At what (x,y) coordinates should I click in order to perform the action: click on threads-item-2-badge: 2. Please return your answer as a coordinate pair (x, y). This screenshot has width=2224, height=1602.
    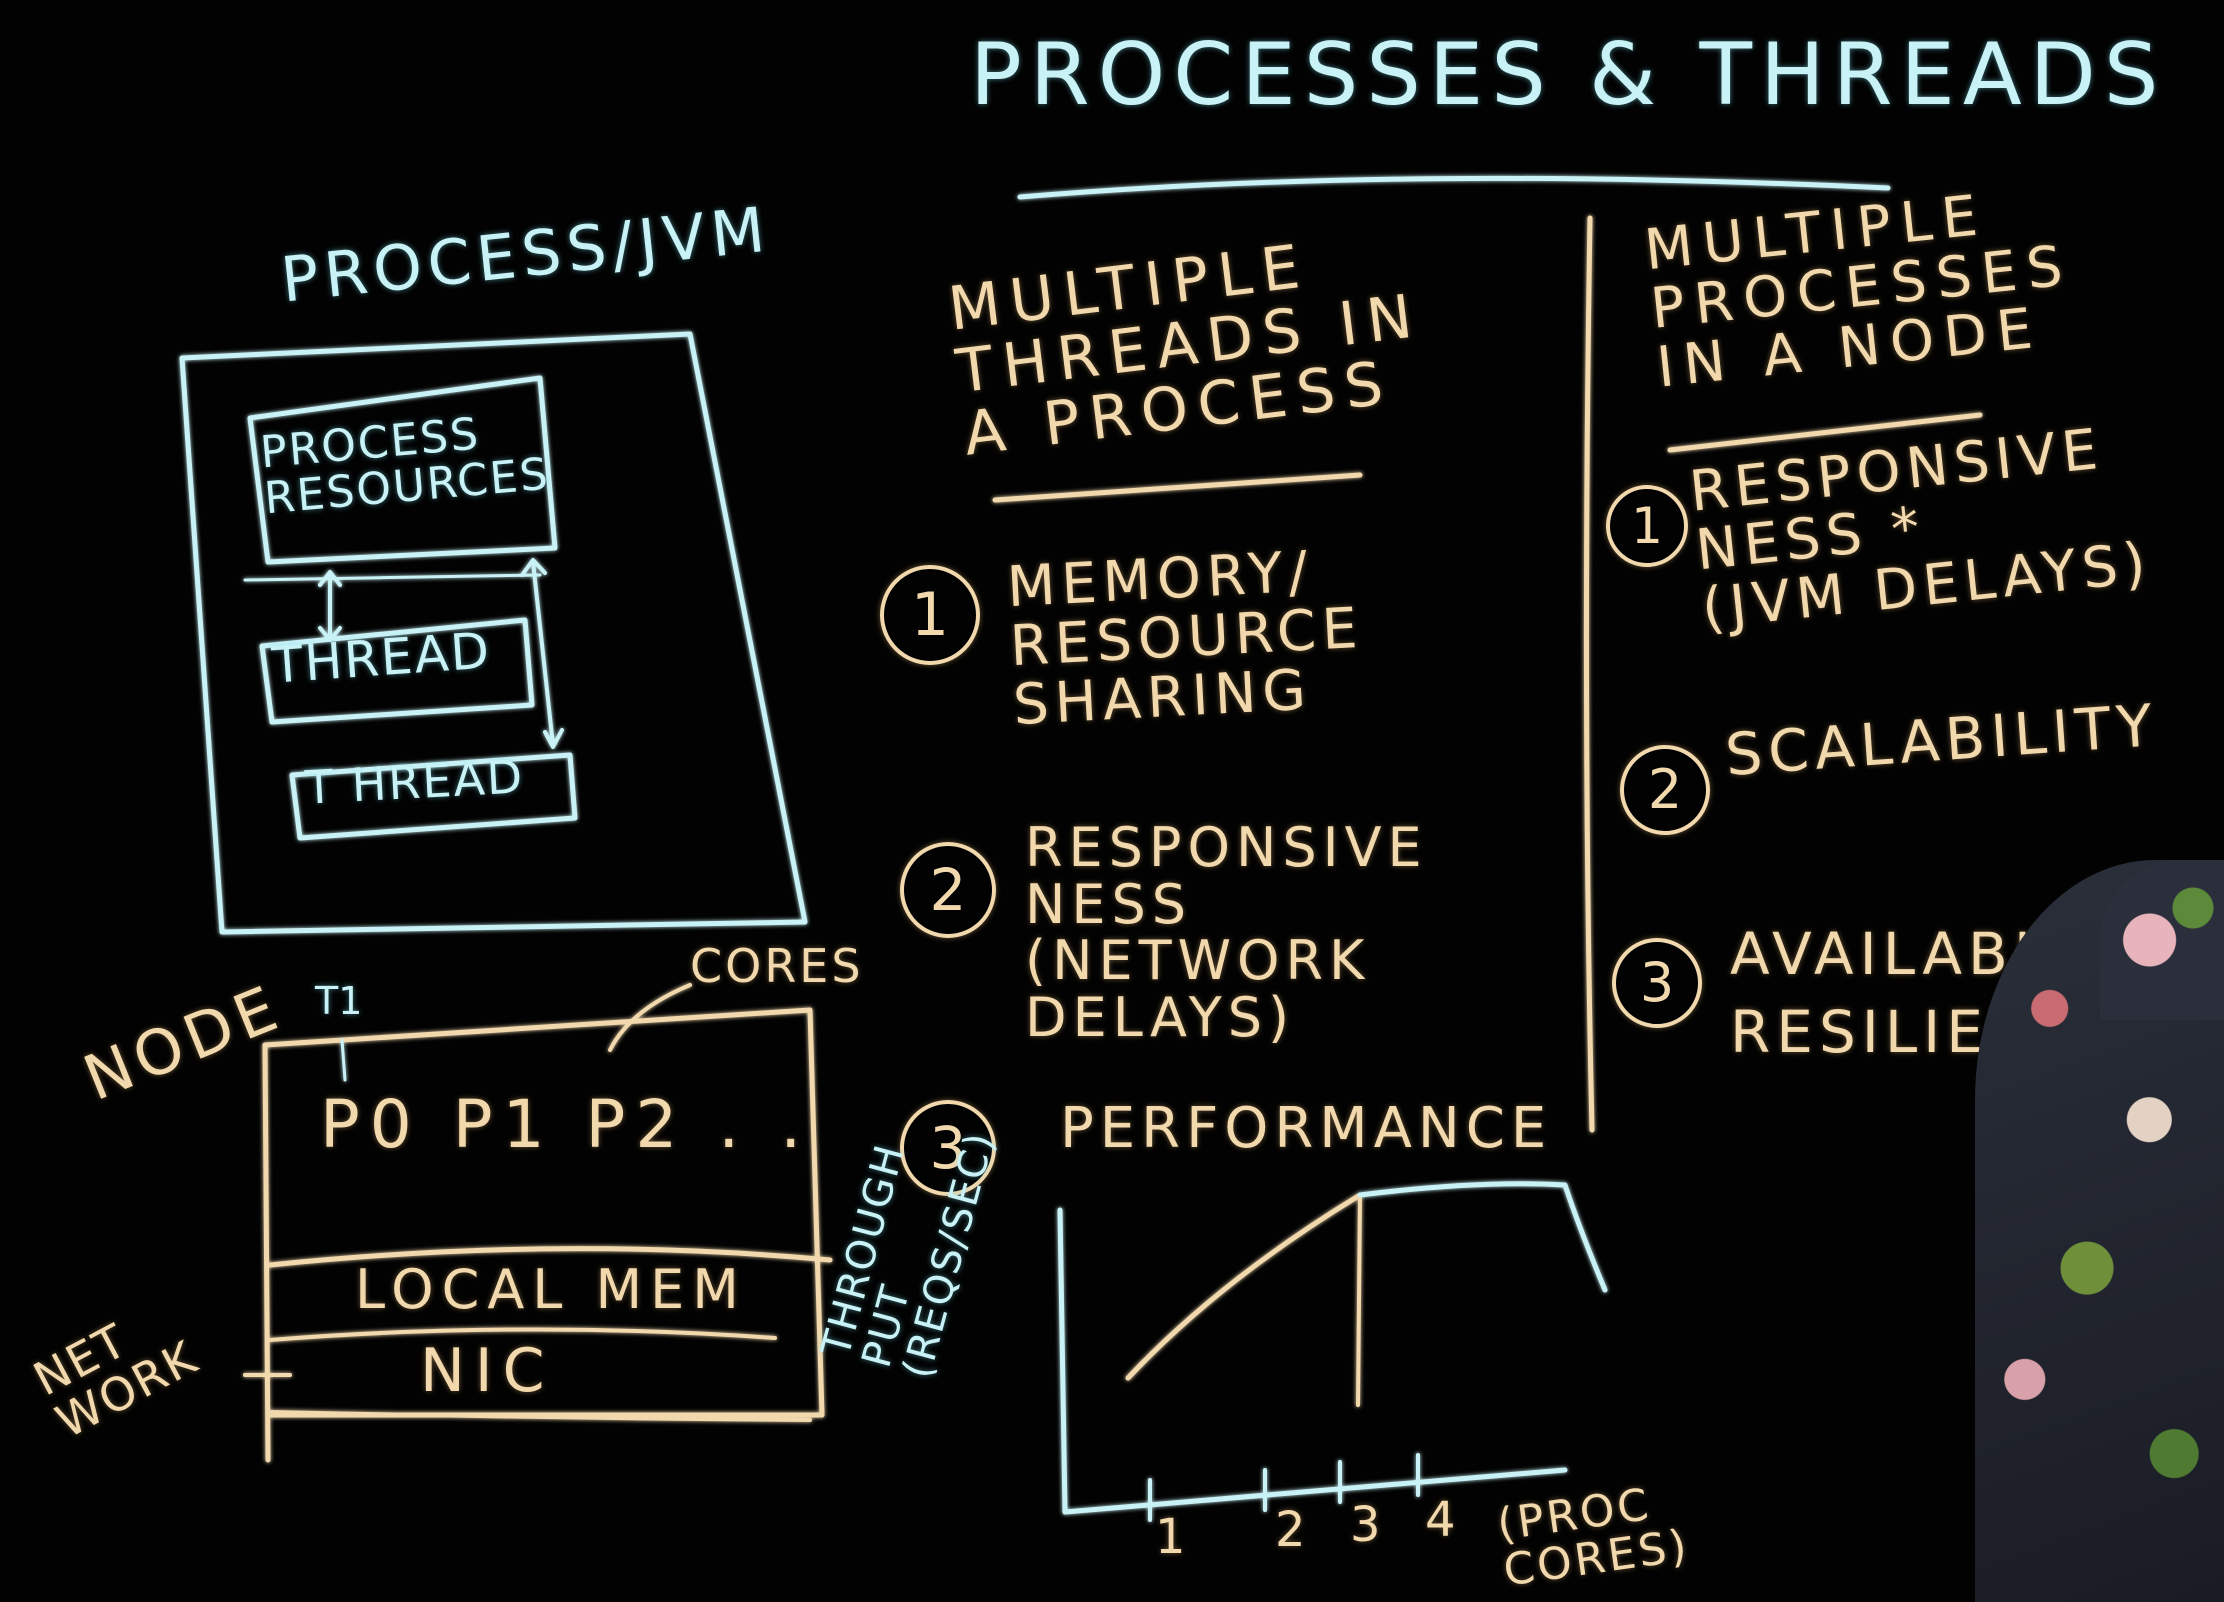
    Looking at the image, I should click on (948, 890).